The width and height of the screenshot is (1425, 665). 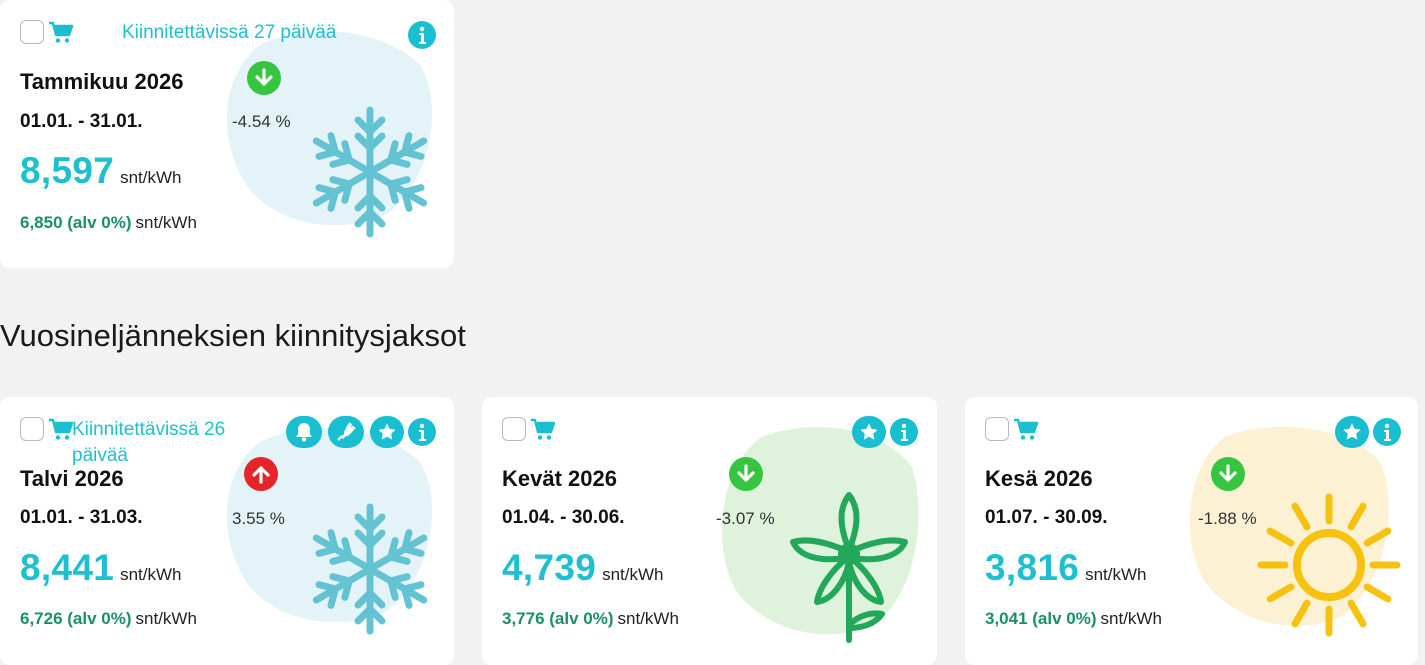 What do you see at coordinates (229, 32) in the screenshot?
I see `availability-label: Kiinnitettävissä 27 päivää` at bounding box center [229, 32].